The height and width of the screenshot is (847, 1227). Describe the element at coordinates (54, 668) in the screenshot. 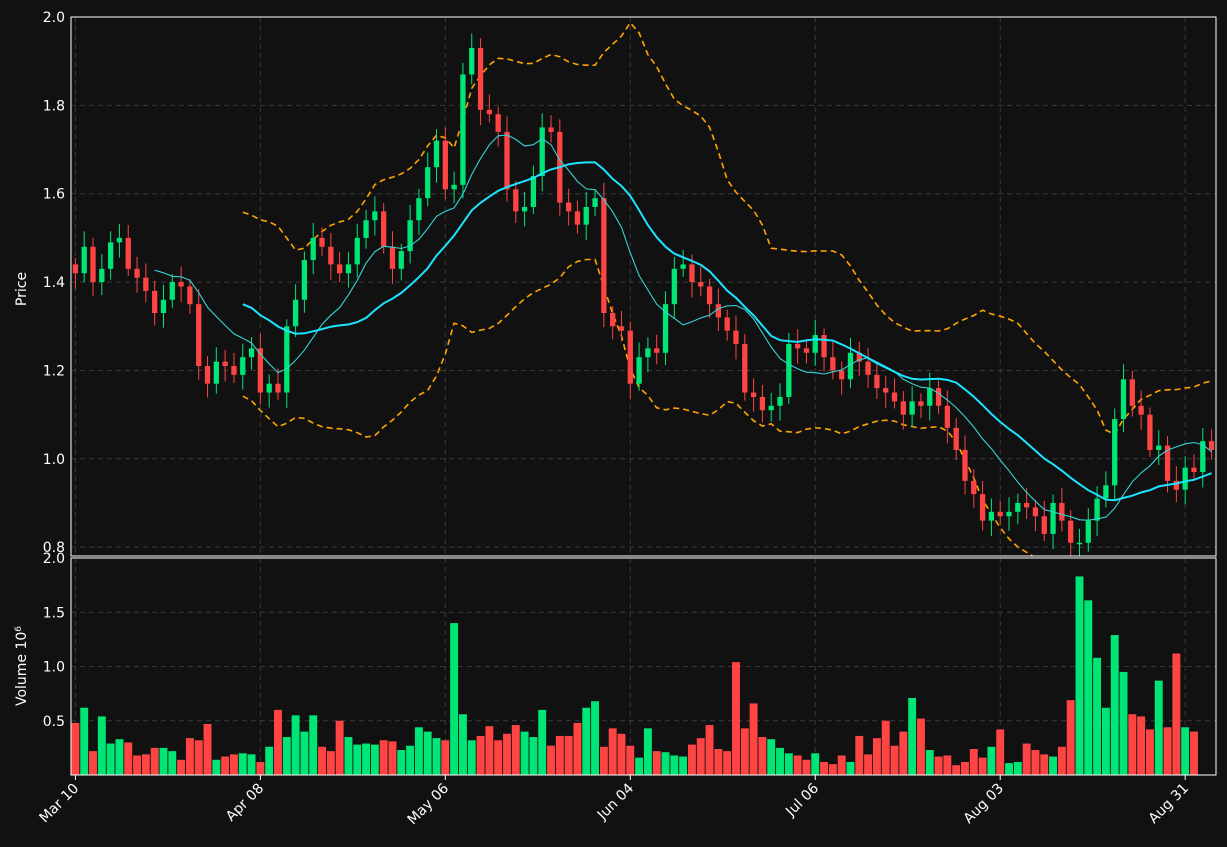

I see `volume-tick-label: 1.0` at that location.